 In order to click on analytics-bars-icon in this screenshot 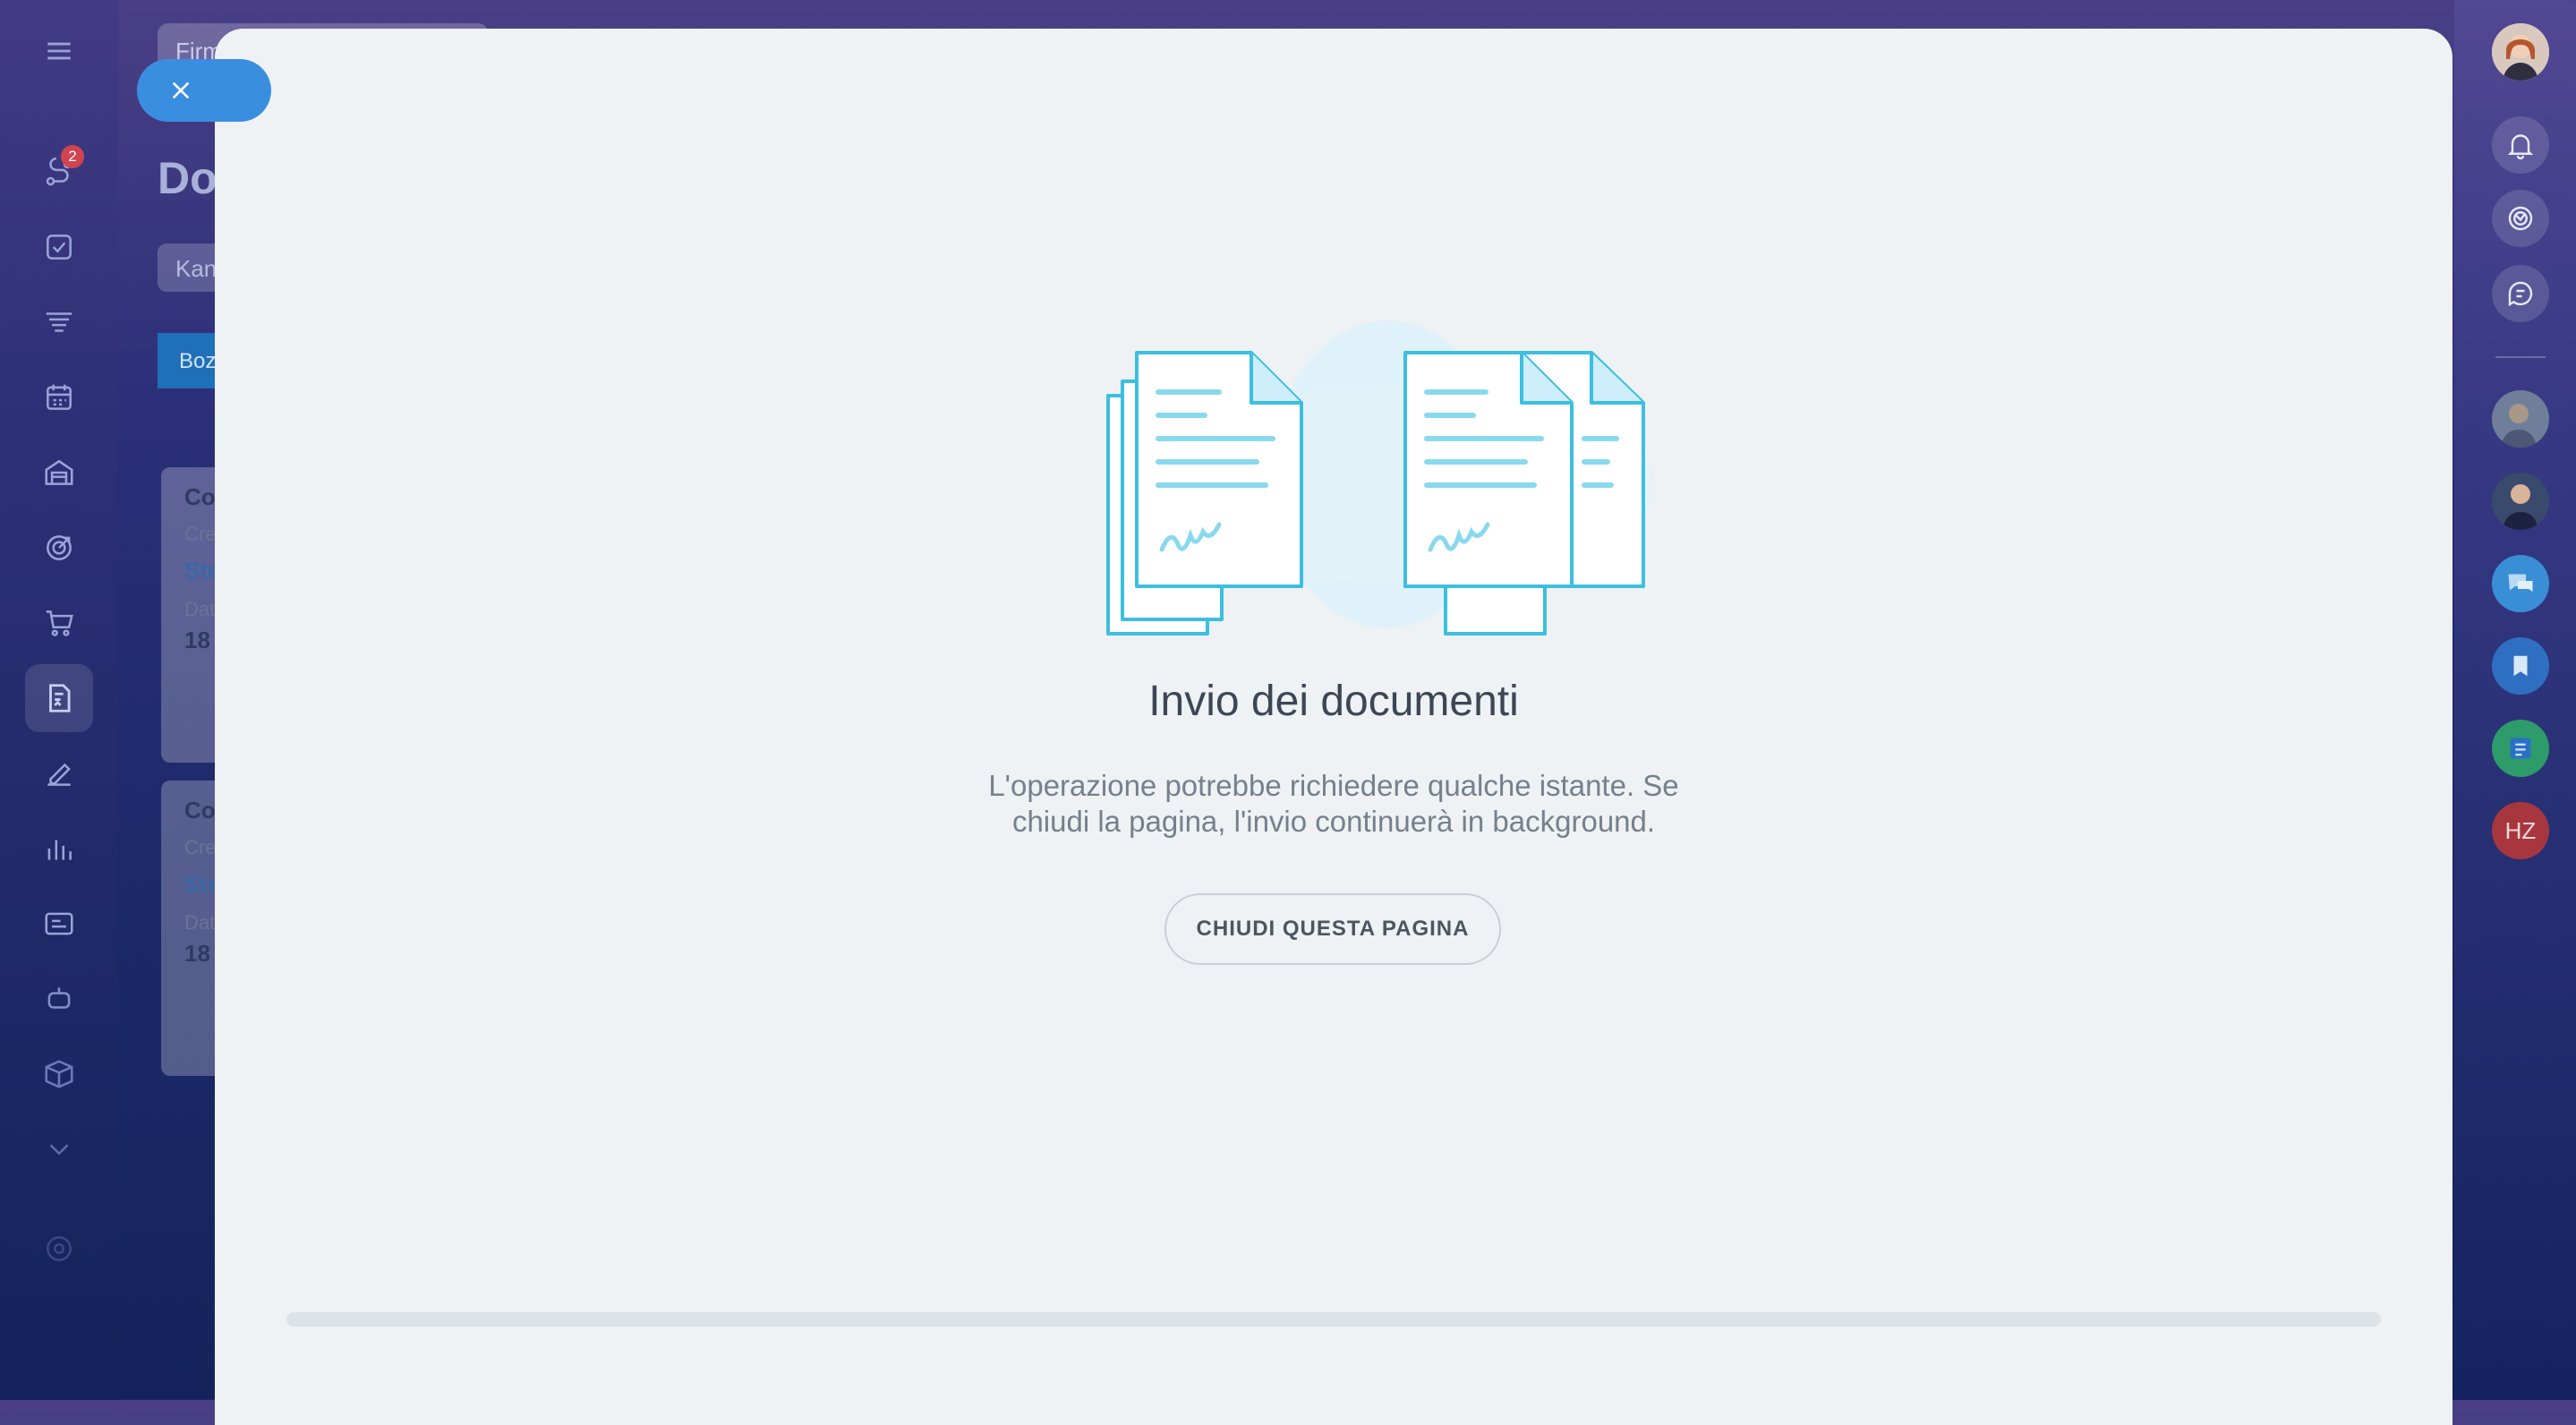, I will do `click(59, 848)`.